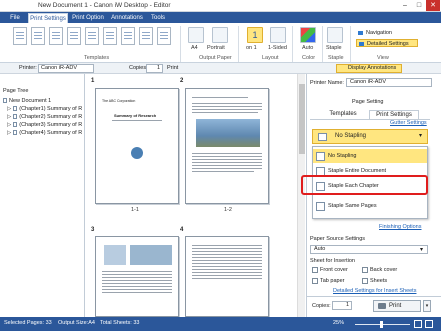  I want to click on pane-copies-input: 1, so click(342, 305).